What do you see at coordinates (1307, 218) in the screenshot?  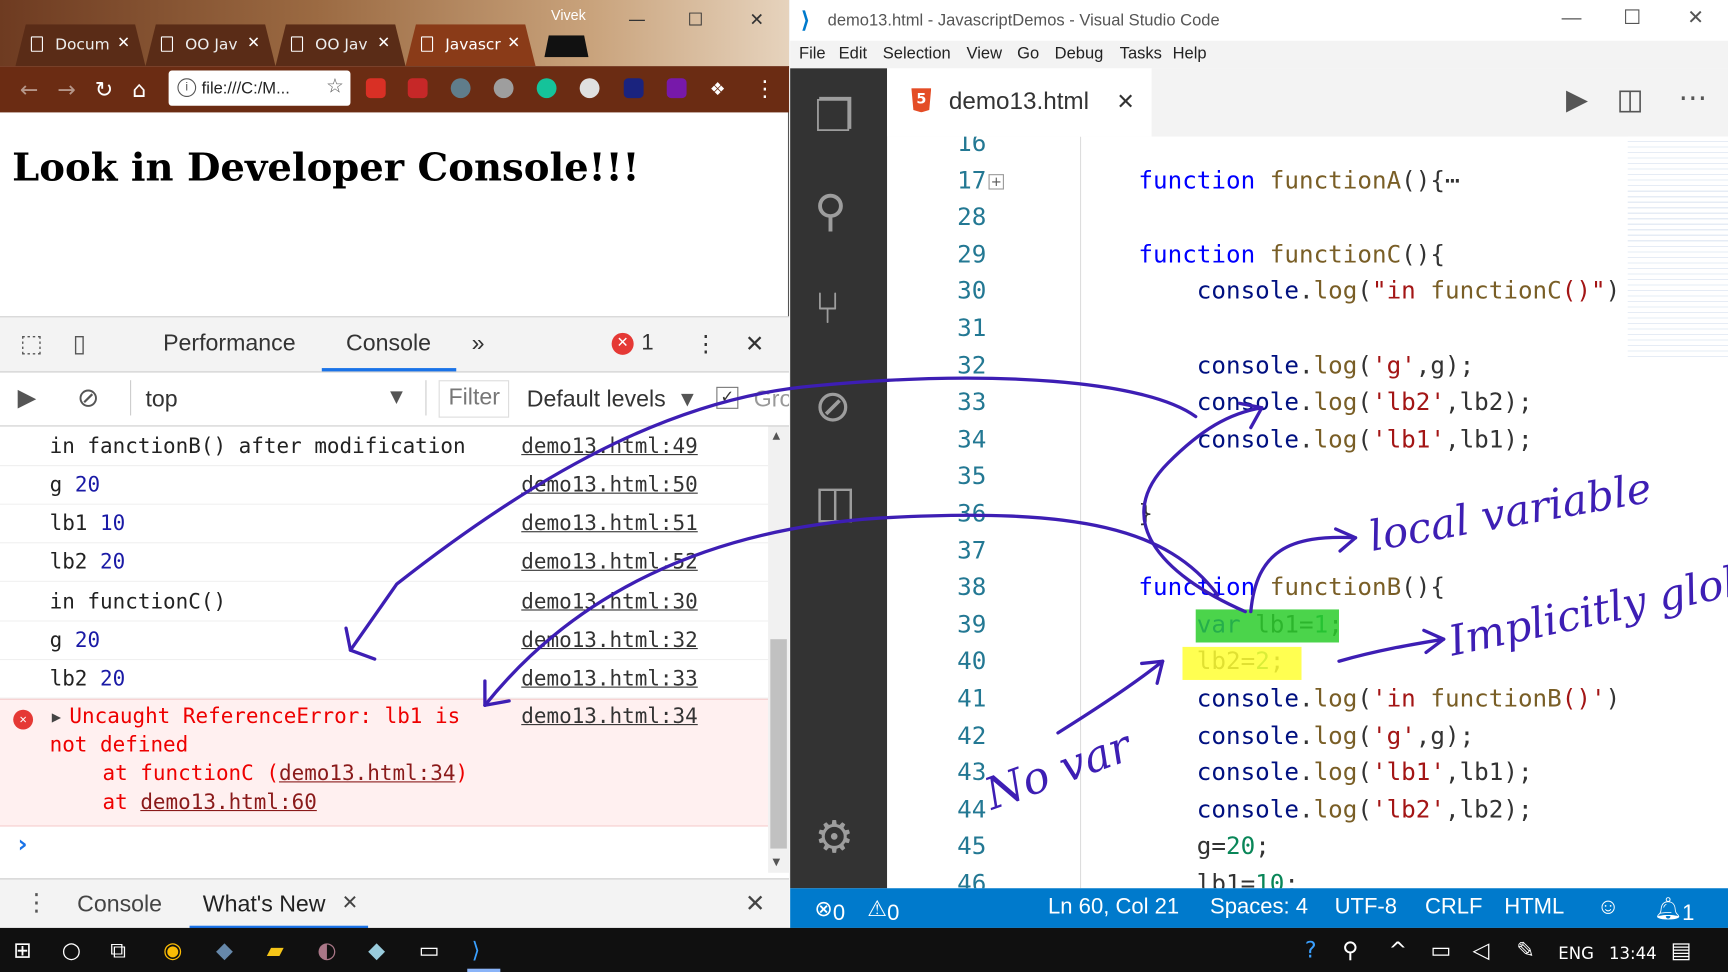 I see `code-line: 28` at bounding box center [1307, 218].